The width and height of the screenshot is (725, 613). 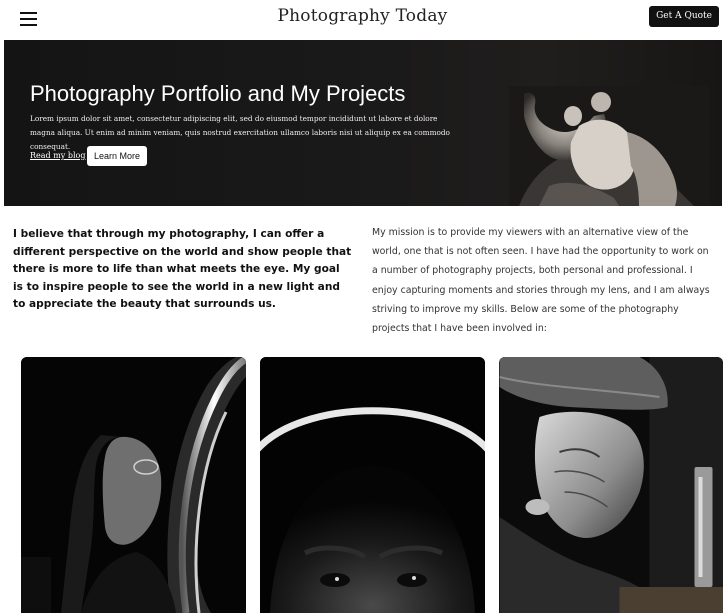 I want to click on hero-title: Photography Portfolio and My Projects, so click(x=218, y=93).